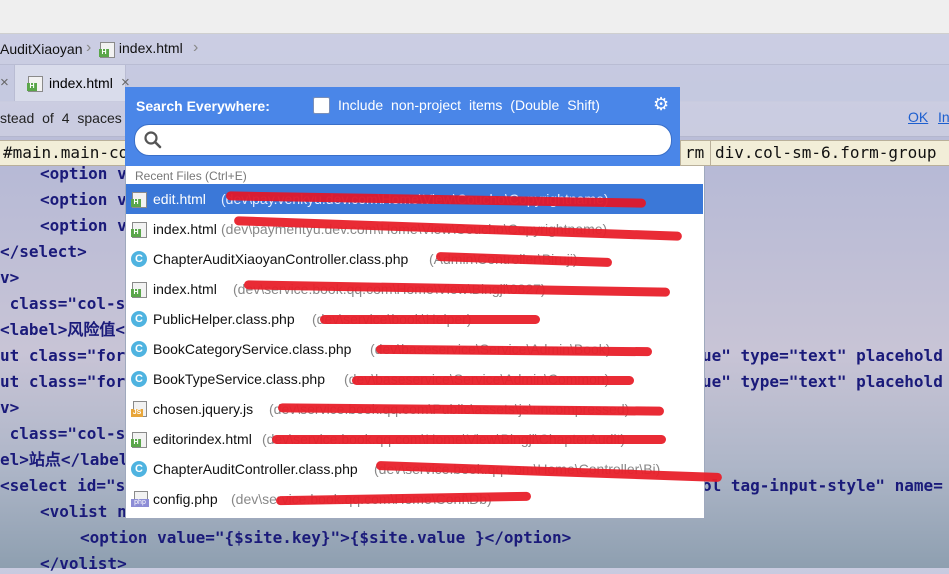 The width and height of the screenshot is (949, 574). Describe the element at coordinates (822, 485) in the screenshot. I see `code-line-tail: ol tag-input-style" name=` at that location.